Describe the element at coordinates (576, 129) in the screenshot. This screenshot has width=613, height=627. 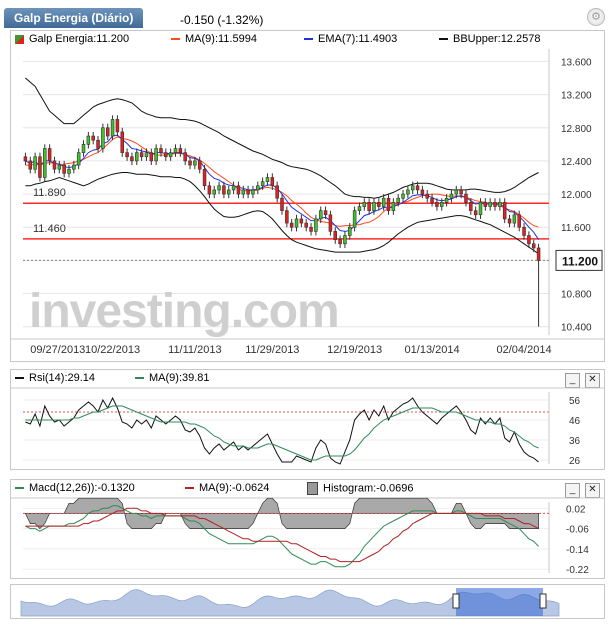
I see `y-tick-label: 12.800` at that location.